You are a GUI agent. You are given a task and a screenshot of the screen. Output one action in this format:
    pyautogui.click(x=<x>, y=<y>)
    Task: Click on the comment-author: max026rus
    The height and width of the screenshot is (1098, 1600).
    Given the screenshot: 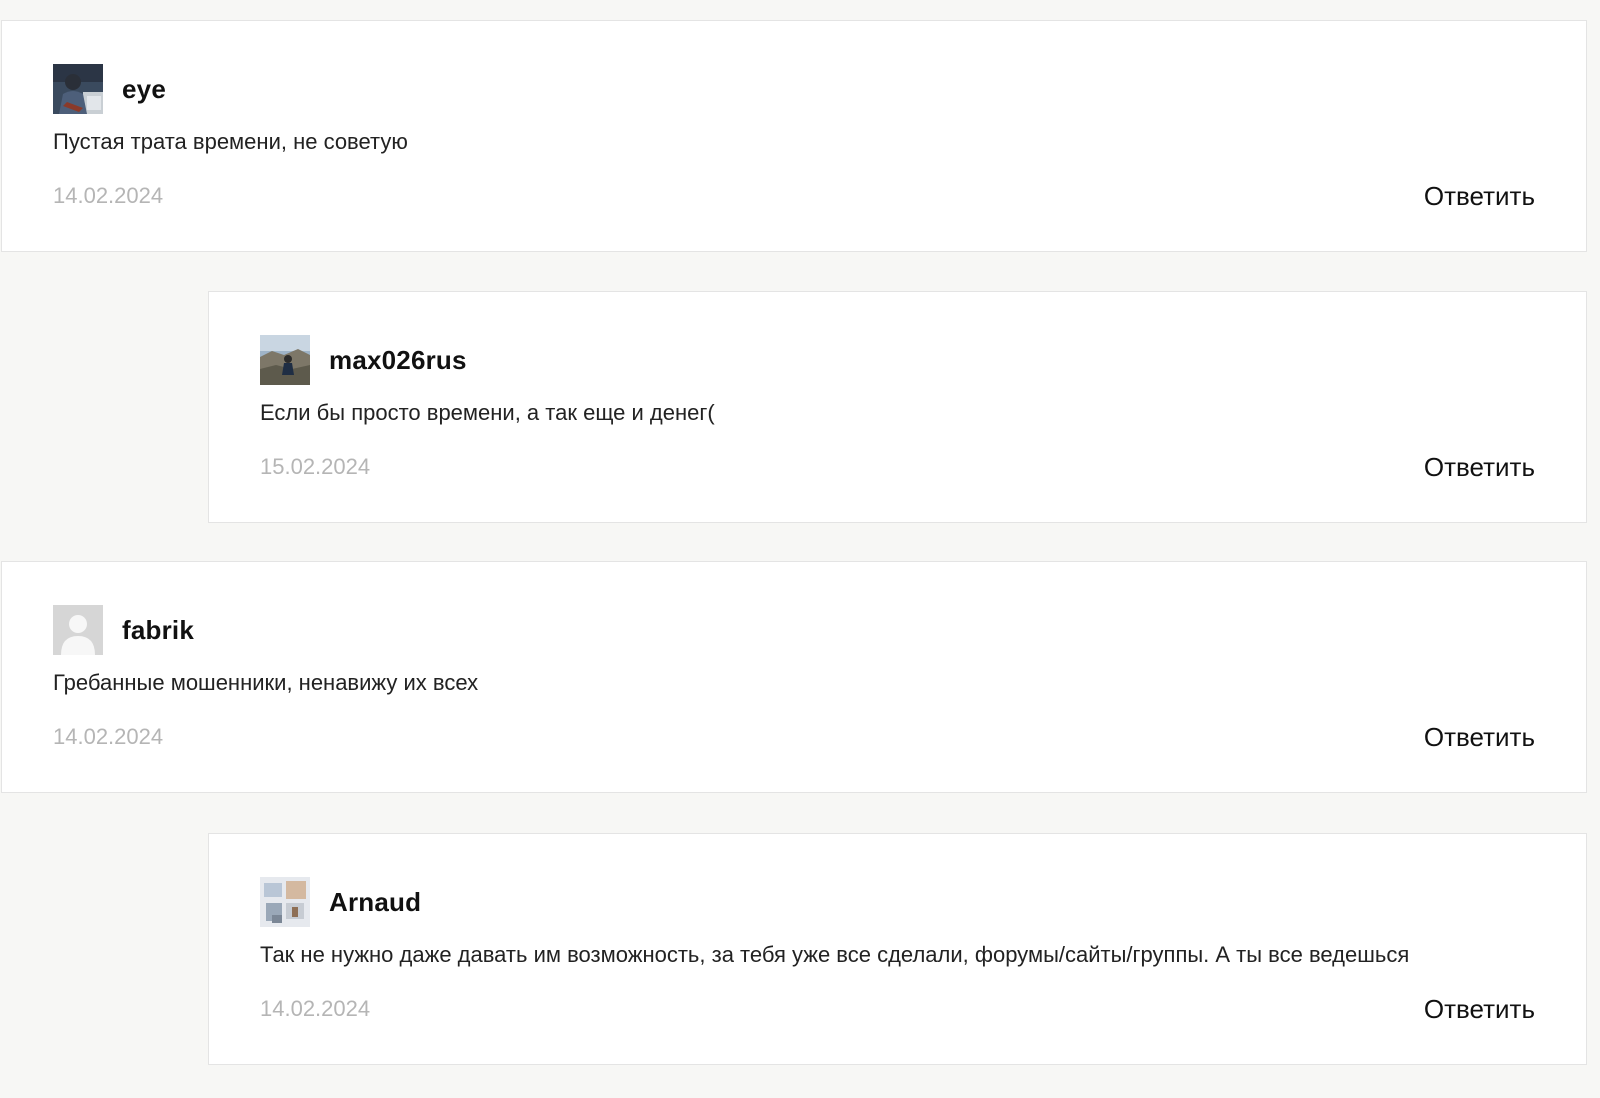 What is the action you would take?
    pyautogui.click(x=398, y=360)
    